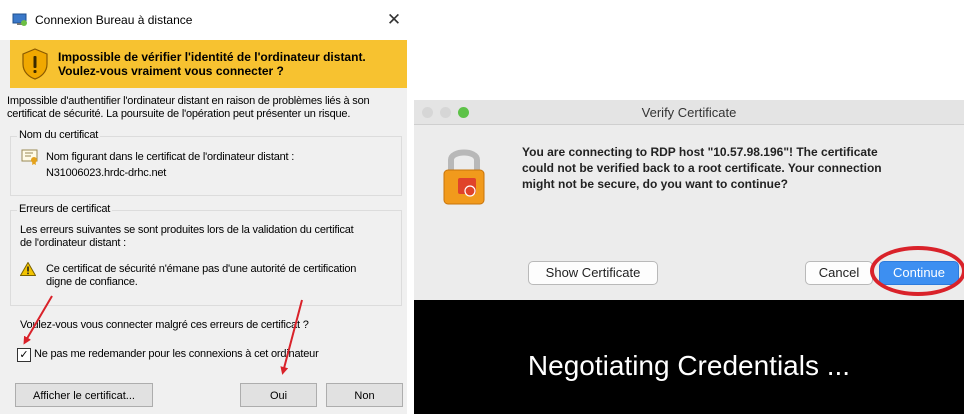 The width and height of the screenshot is (964, 414). Describe the element at coordinates (291, 337) in the screenshot. I see `arrow-to-yes-button` at that location.